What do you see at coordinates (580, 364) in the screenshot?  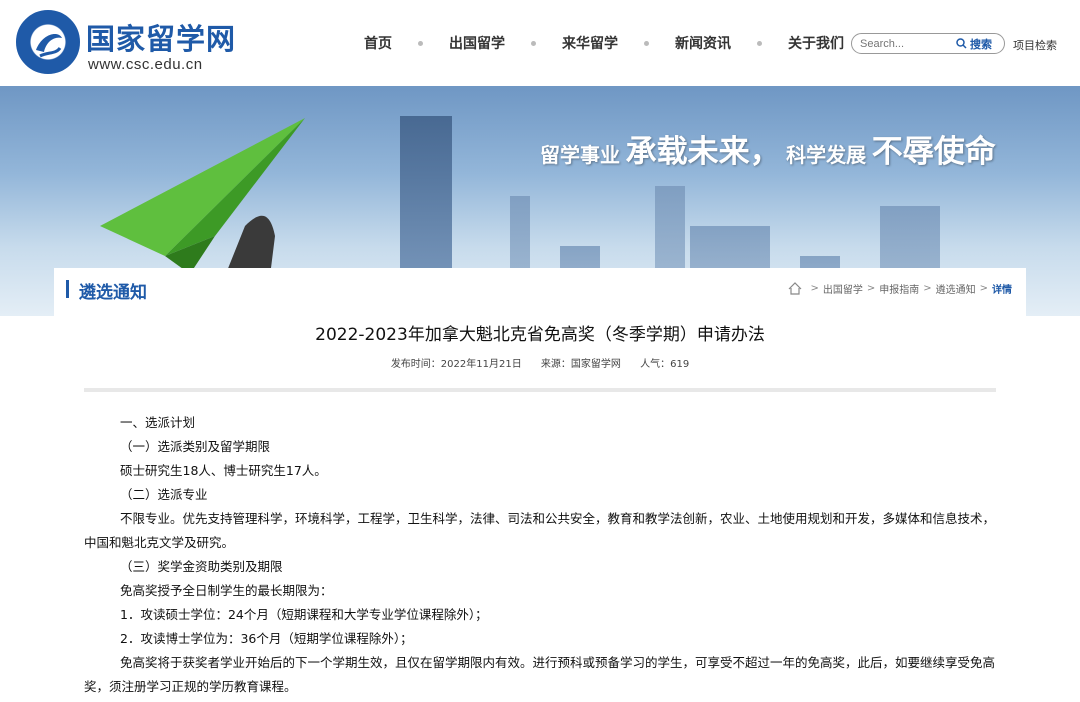 I see `meta-source: 来源：国家留学网` at bounding box center [580, 364].